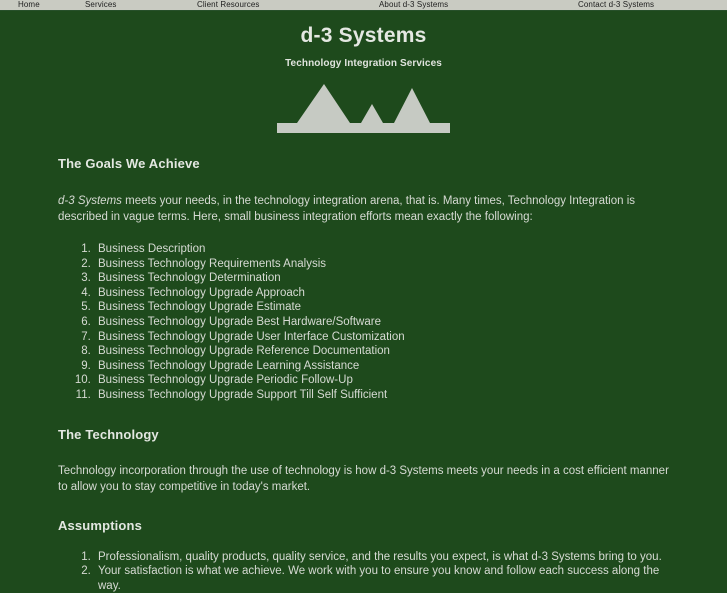  I want to click on nav-link-services: Services, so click(100, 5).